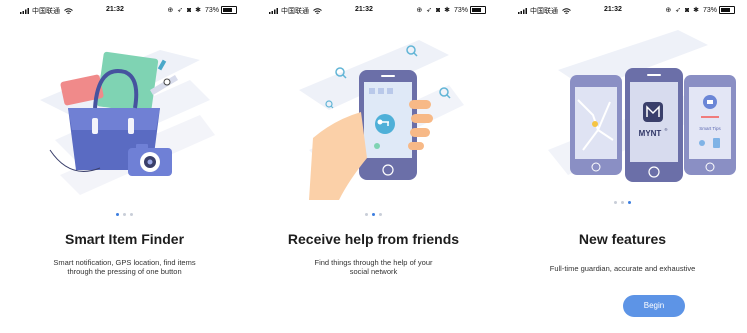  I want to click on begin-button: Begin, so click(654, 306).